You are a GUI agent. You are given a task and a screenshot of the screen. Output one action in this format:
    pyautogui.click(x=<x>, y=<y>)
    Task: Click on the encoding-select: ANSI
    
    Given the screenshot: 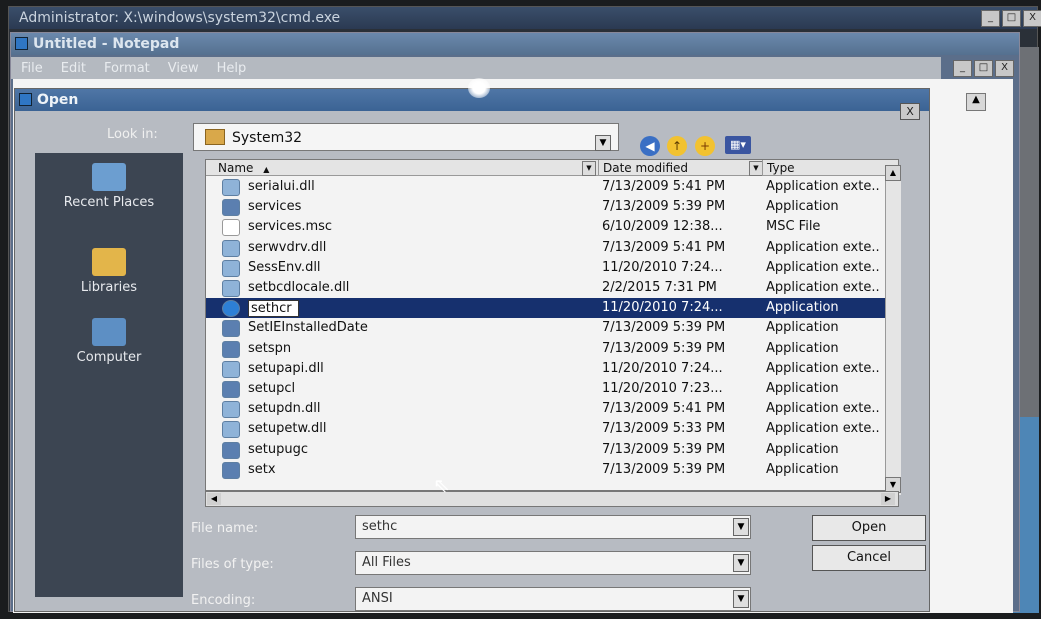 What is the action you would take?
    pyautogui.click(x=553, y=599)
    